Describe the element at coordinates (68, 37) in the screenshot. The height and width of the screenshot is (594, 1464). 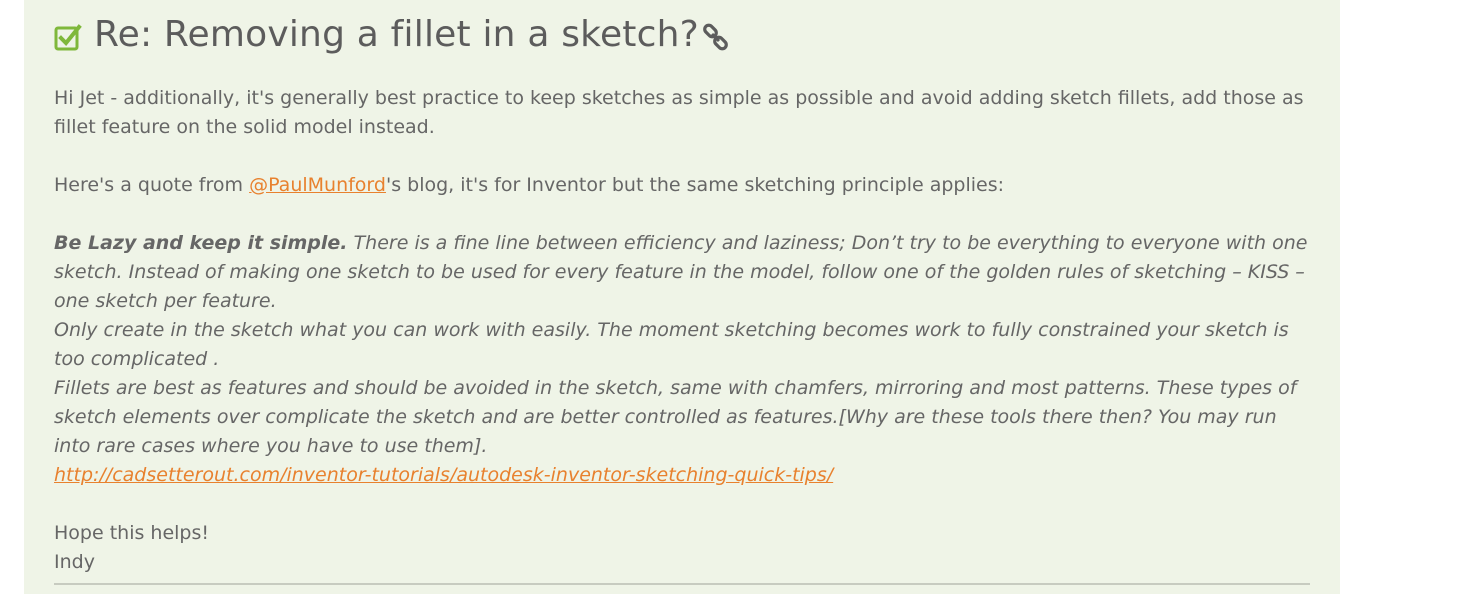
I see `check-square-icon` at that location.